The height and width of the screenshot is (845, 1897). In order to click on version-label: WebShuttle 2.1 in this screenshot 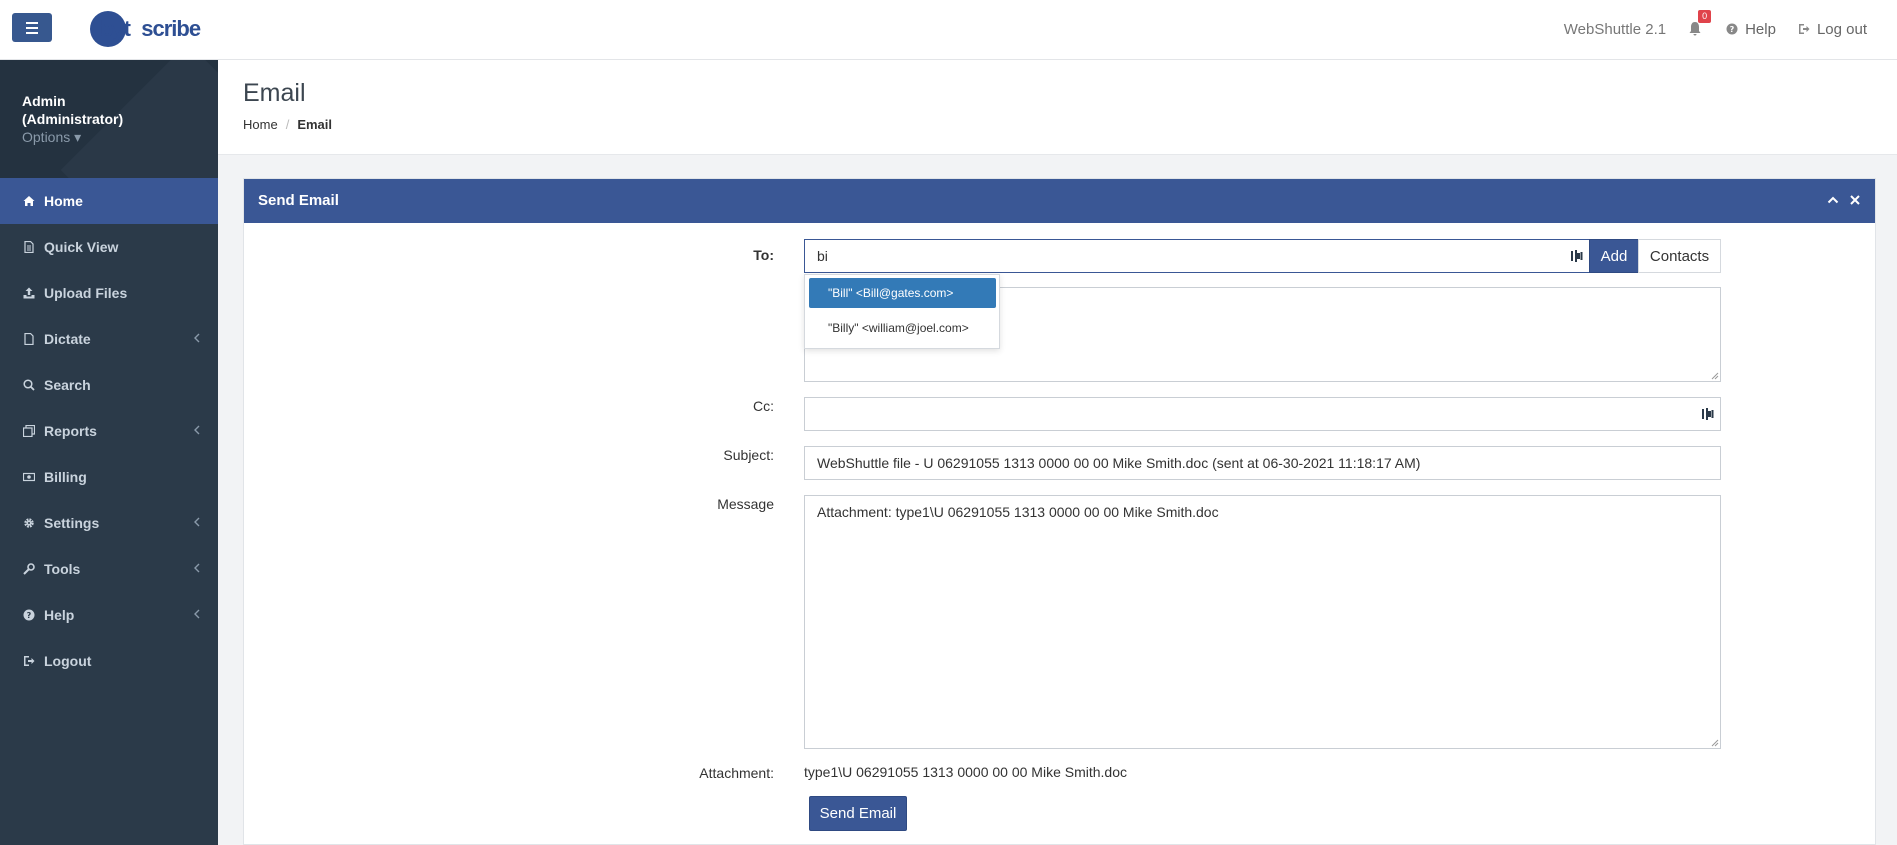, I will do `click(1615, 29)`.